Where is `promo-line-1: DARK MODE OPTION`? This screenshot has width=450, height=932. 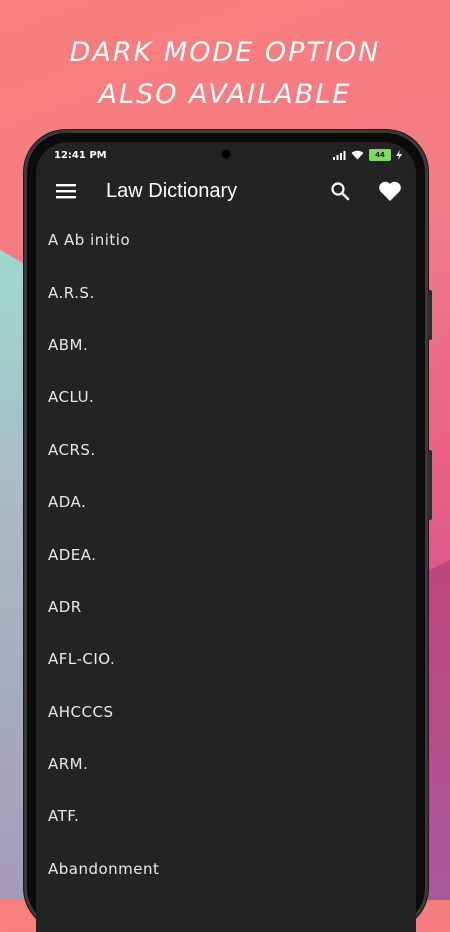
promo-line-1: DARK MODE OPTION is located at coordinates (225, 52).